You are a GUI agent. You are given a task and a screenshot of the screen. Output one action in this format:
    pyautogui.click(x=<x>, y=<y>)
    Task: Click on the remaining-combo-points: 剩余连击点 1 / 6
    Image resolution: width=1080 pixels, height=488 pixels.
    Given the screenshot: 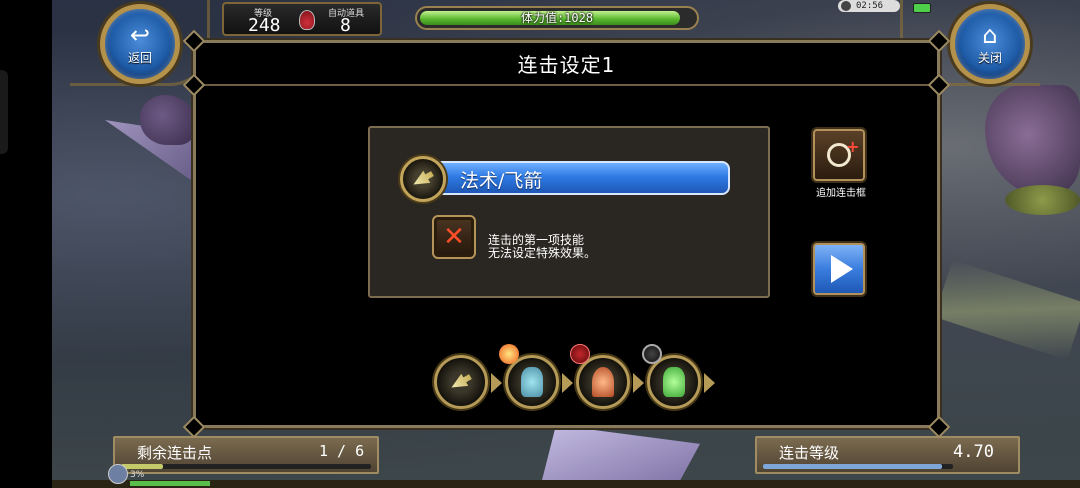 What is the action you would take?
    pyautogui.click(x=246, y=455)
    